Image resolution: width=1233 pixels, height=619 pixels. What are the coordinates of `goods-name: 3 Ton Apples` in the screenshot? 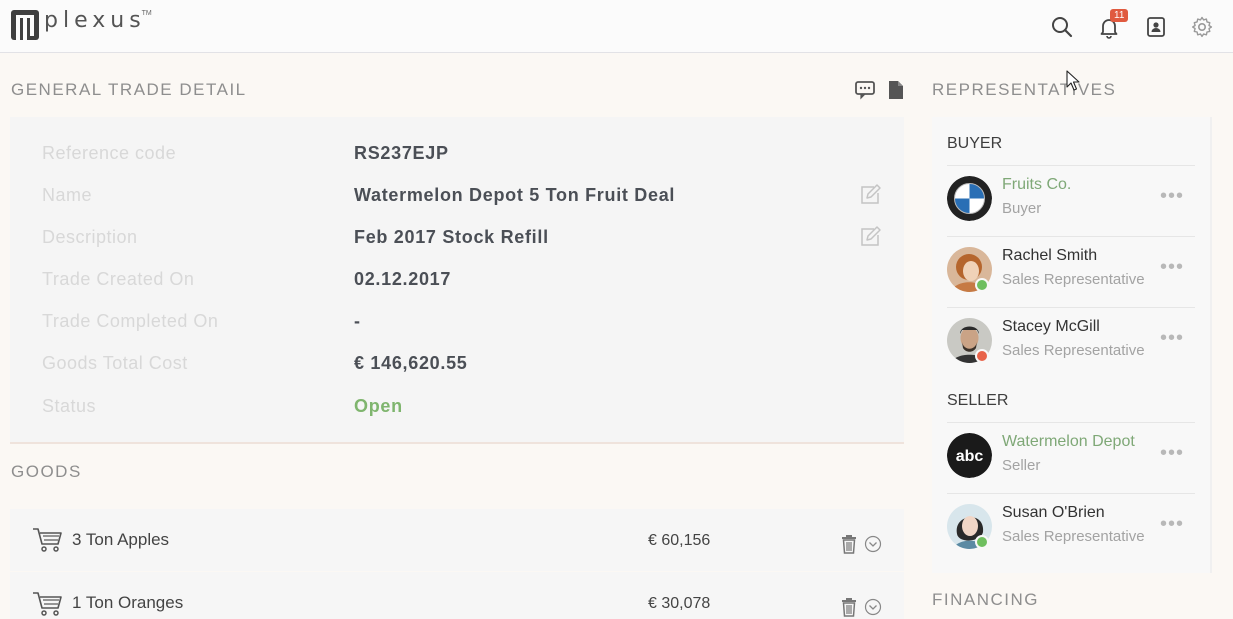 It's located at (121, 539).